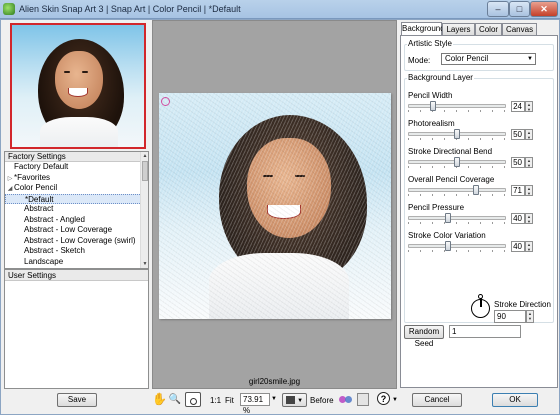 The width and height of the screenshot is (560, 415). I want to click on minimize-button: –, so click(498, 9).